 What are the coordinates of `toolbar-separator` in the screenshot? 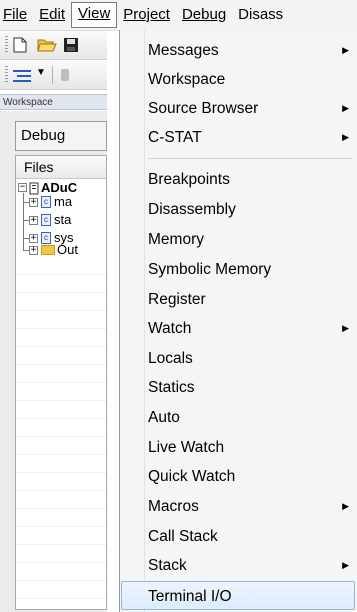 It's located at (52, 75).